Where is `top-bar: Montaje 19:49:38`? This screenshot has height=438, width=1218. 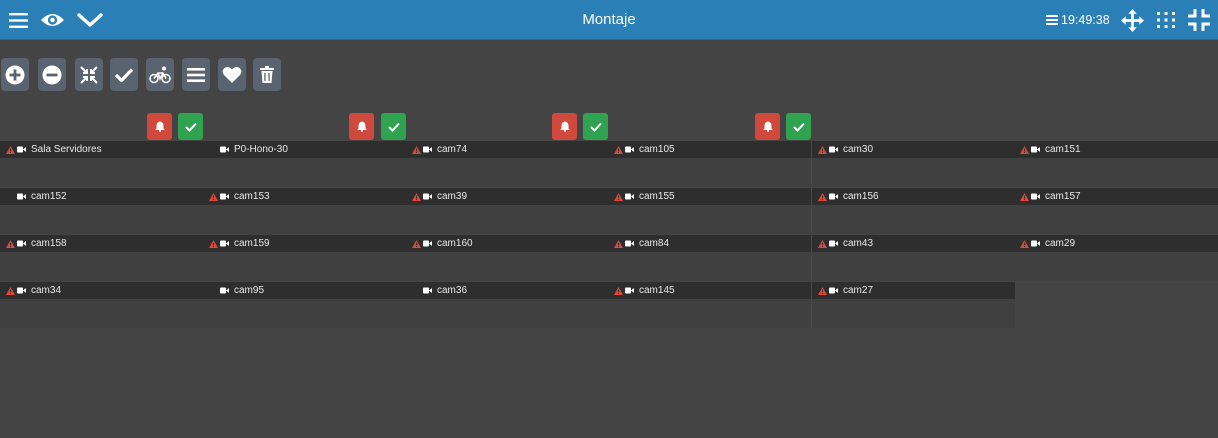 top-bar: Montaje 19:49:38 is located at coordinates (609, 20).